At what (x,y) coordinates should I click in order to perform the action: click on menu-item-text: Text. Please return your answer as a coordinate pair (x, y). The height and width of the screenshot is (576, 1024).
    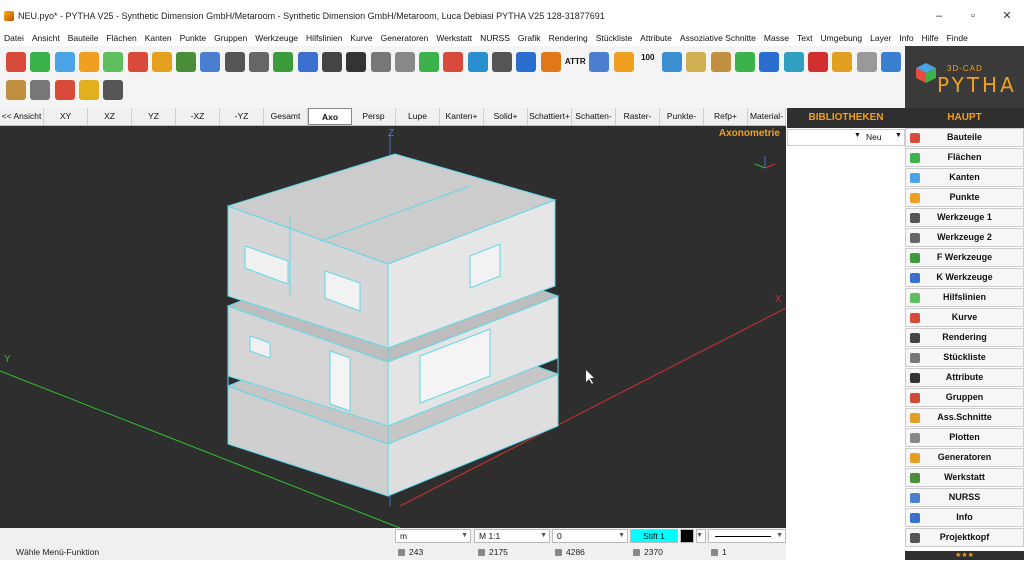
    Looking at the image, I should click on (805, 38).